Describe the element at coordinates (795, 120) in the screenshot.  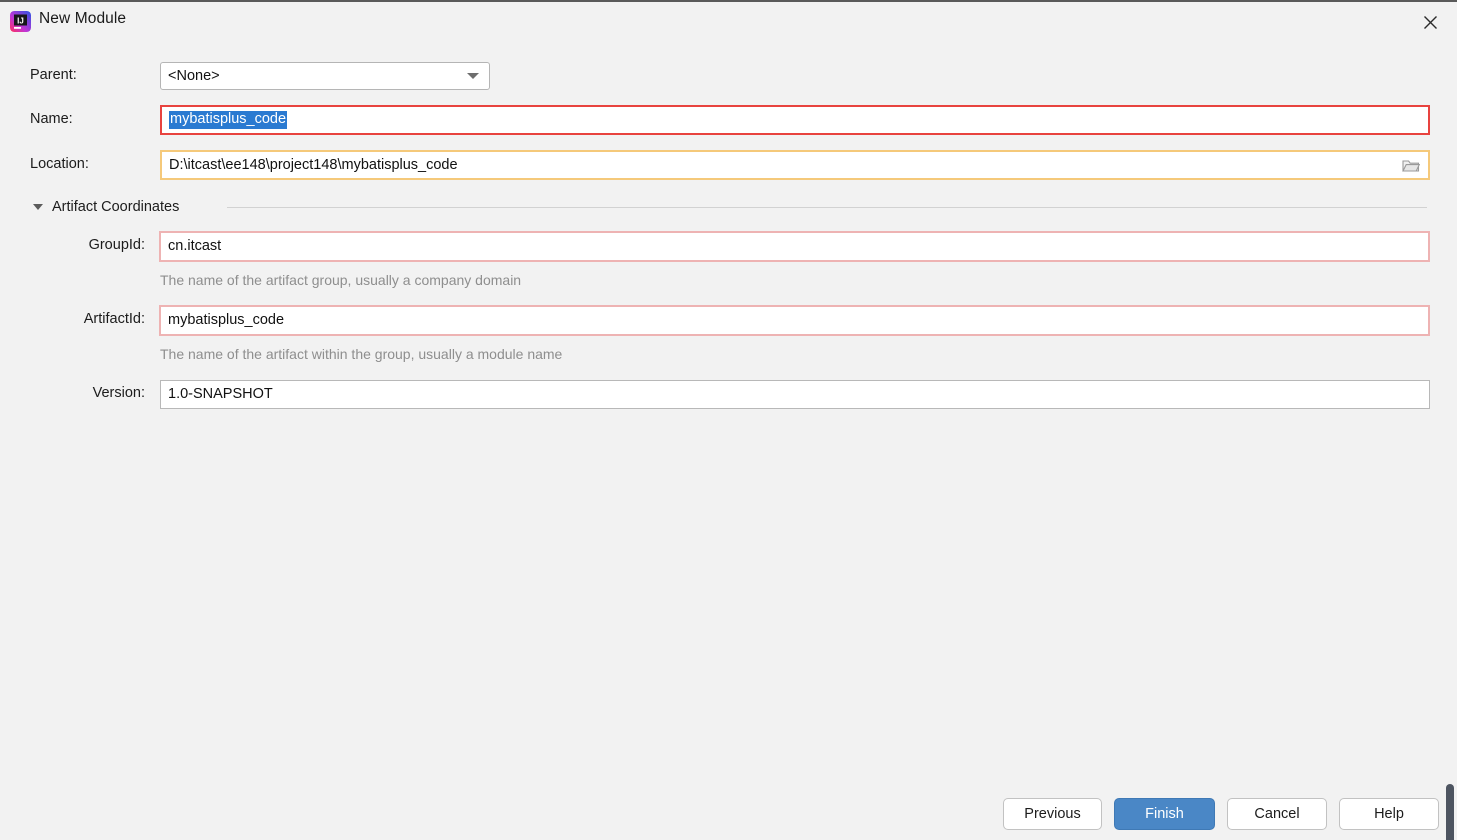
I see `name-input: mybatisplus_code` at that location.